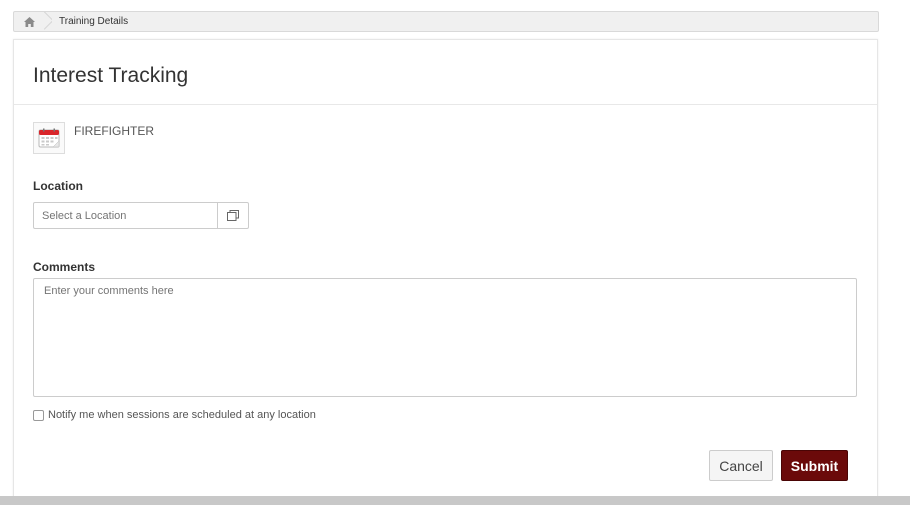  I want to click on comments-label: Comments, so click(64, 267).